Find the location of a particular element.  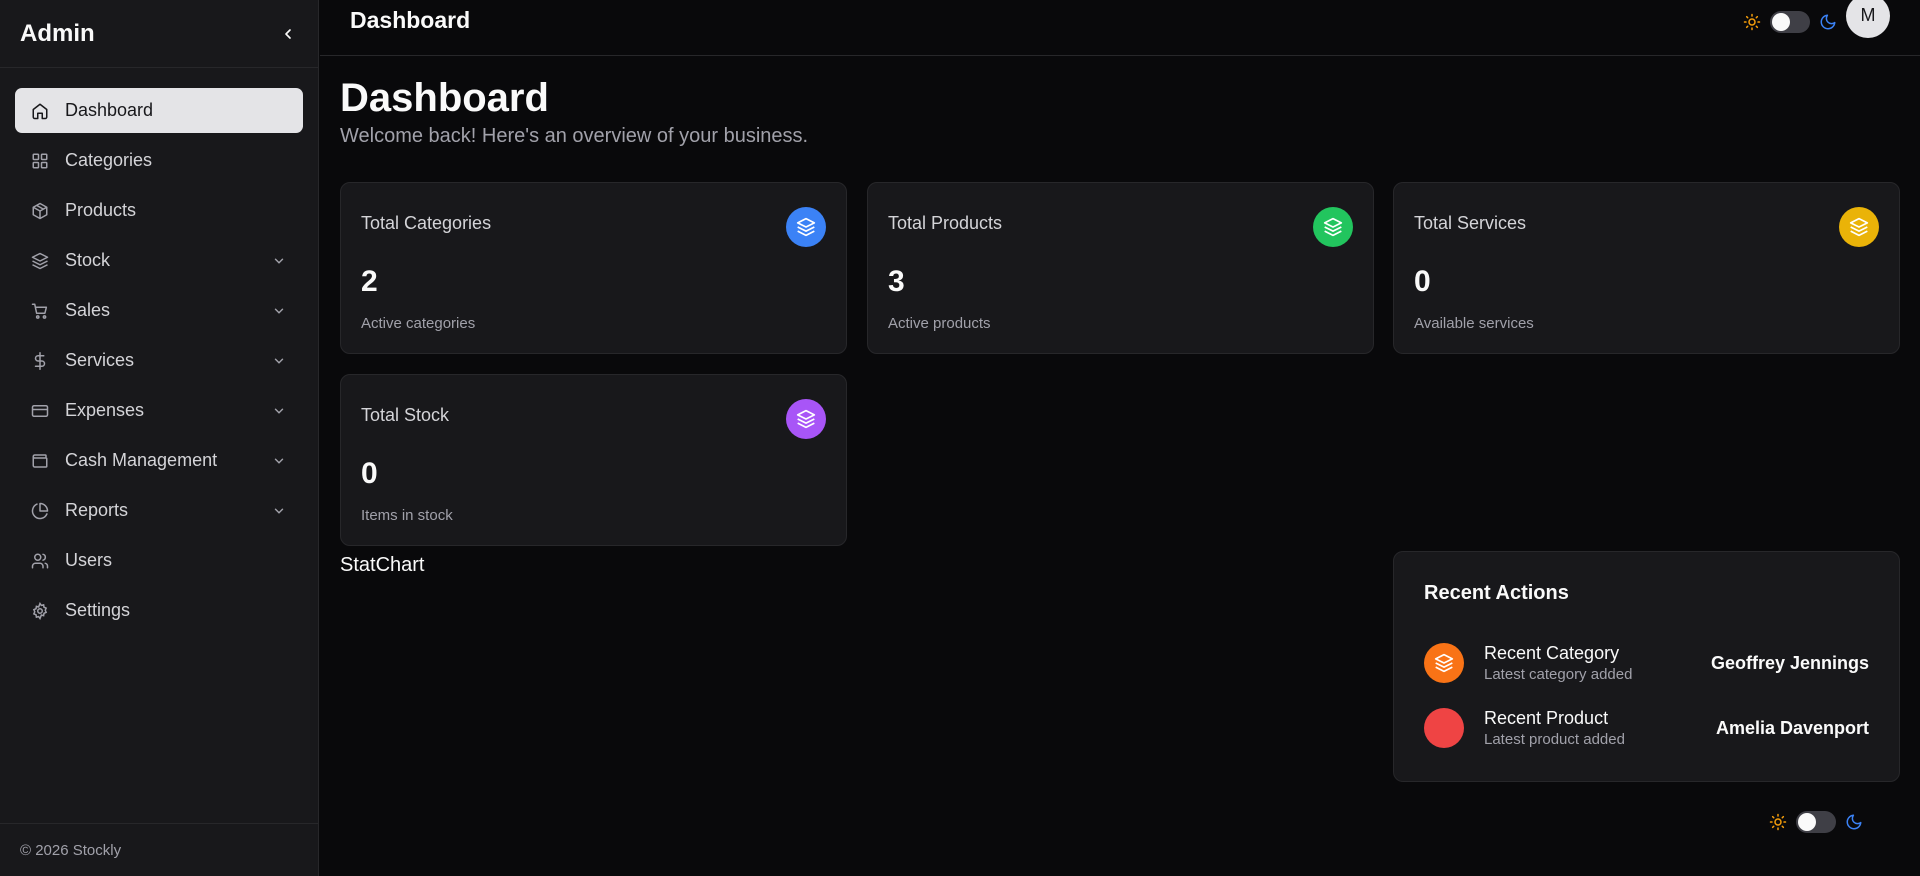

recent-action-user: Geoffrey Jennings is located at coordinates (1789, 662).